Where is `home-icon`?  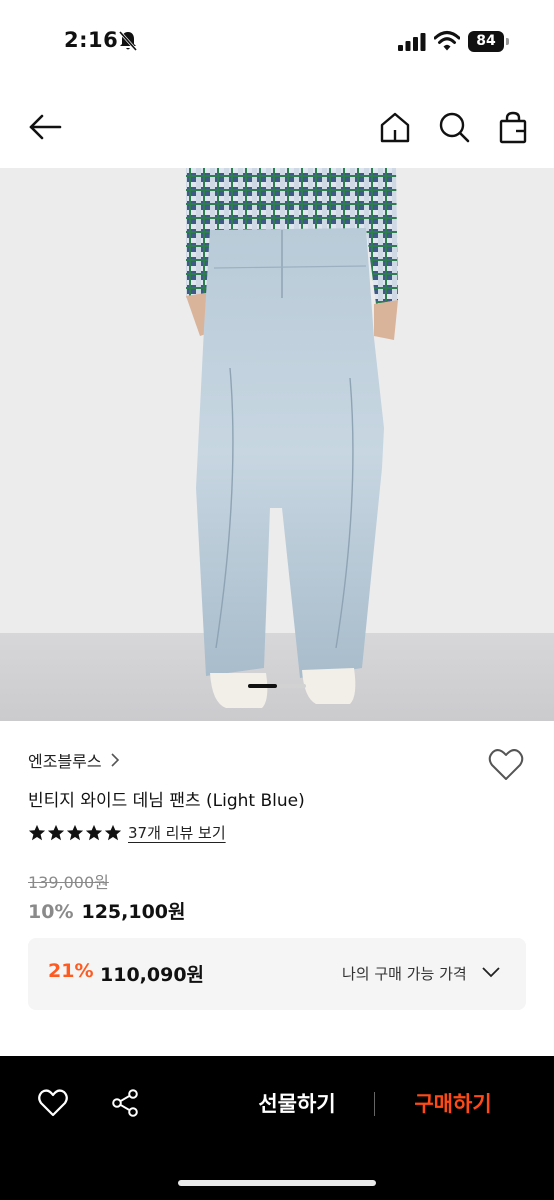
home-icon is located at coordinates (395, 127).